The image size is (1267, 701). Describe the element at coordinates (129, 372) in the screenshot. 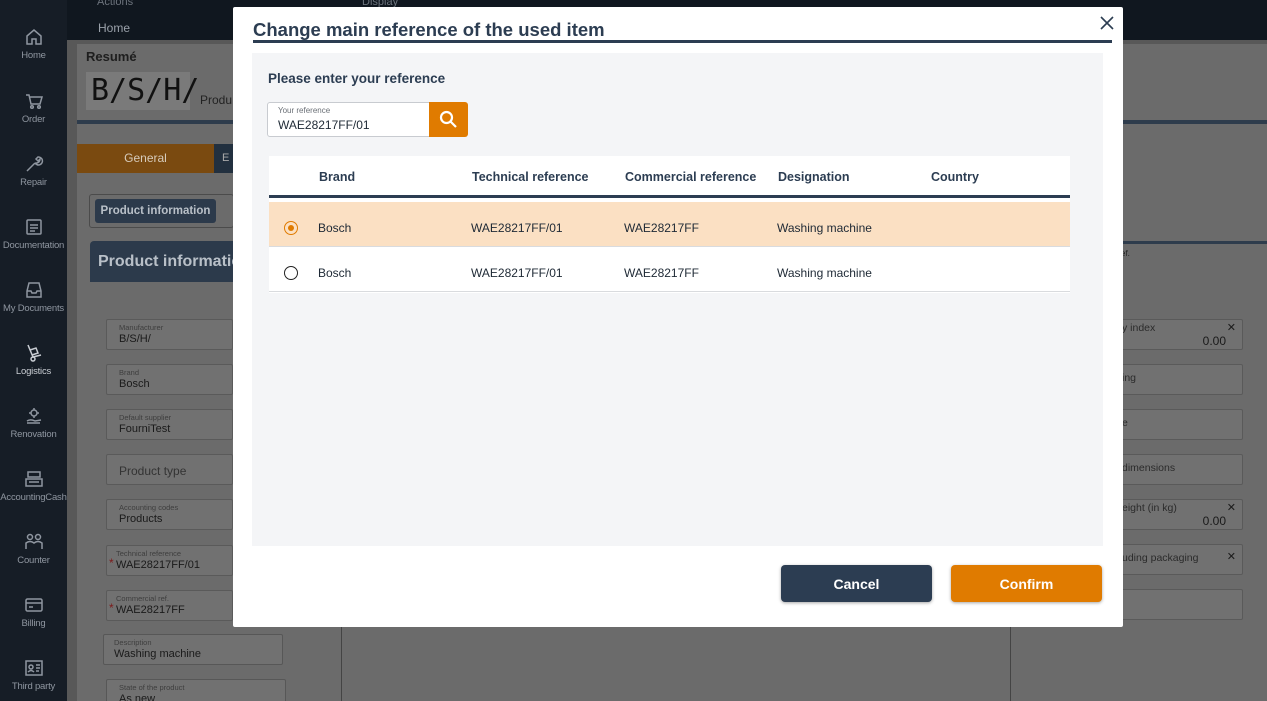

I see `field-label: Brand` at that location.